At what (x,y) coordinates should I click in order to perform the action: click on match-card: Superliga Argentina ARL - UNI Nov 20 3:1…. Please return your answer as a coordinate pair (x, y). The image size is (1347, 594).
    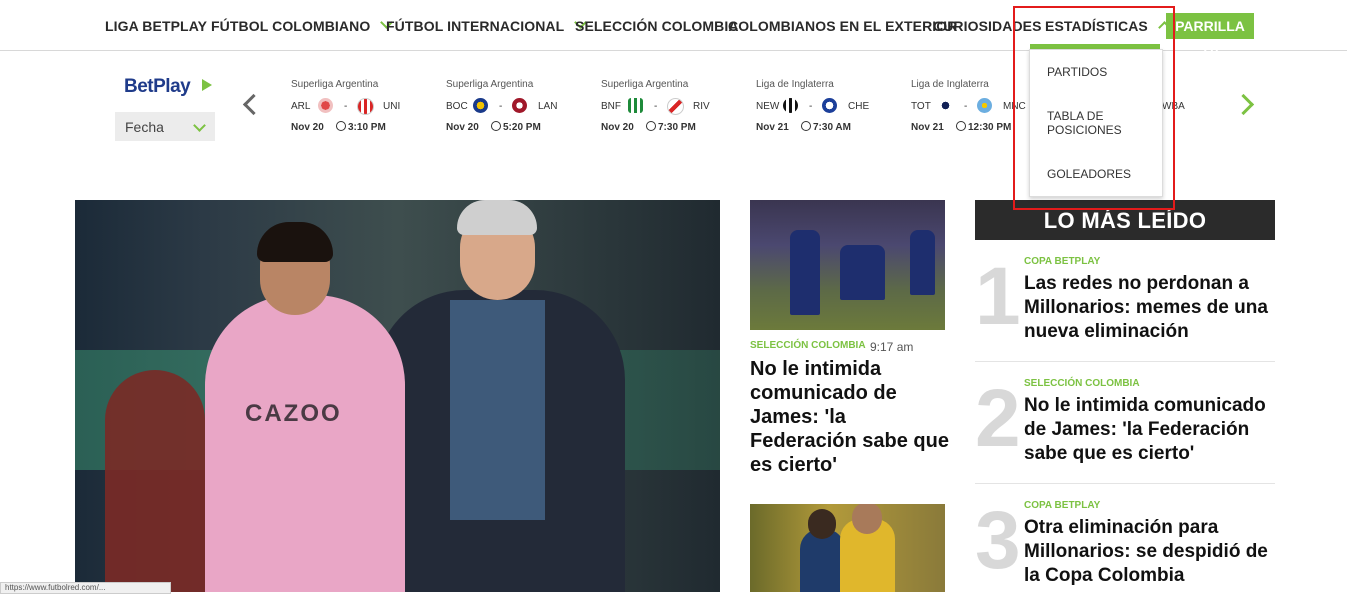
    Looking at the image, I should click on (361, 109).